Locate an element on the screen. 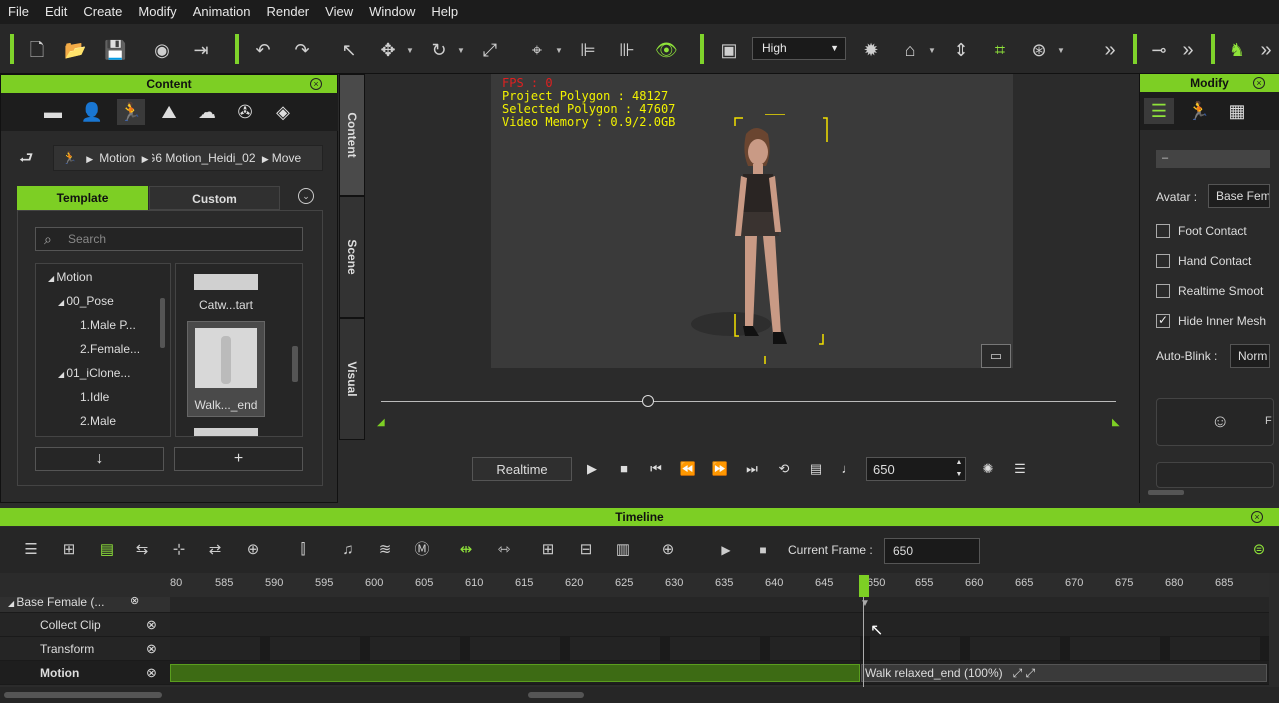 The width and height of the screenshot is (1279, 703). menu-render: Render is located at coordinates (288, 12).